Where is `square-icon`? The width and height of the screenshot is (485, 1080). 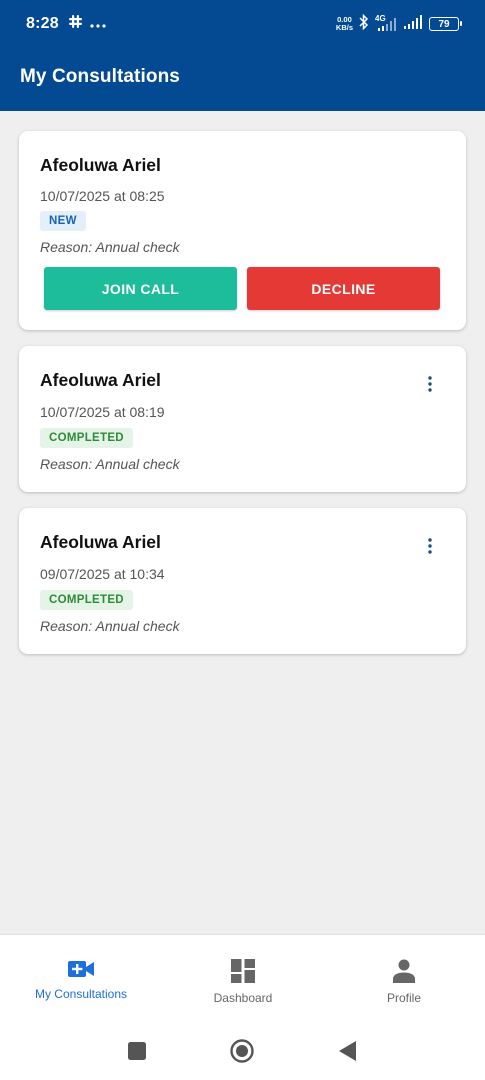
square-icon is located at coordinates (137, 1051).